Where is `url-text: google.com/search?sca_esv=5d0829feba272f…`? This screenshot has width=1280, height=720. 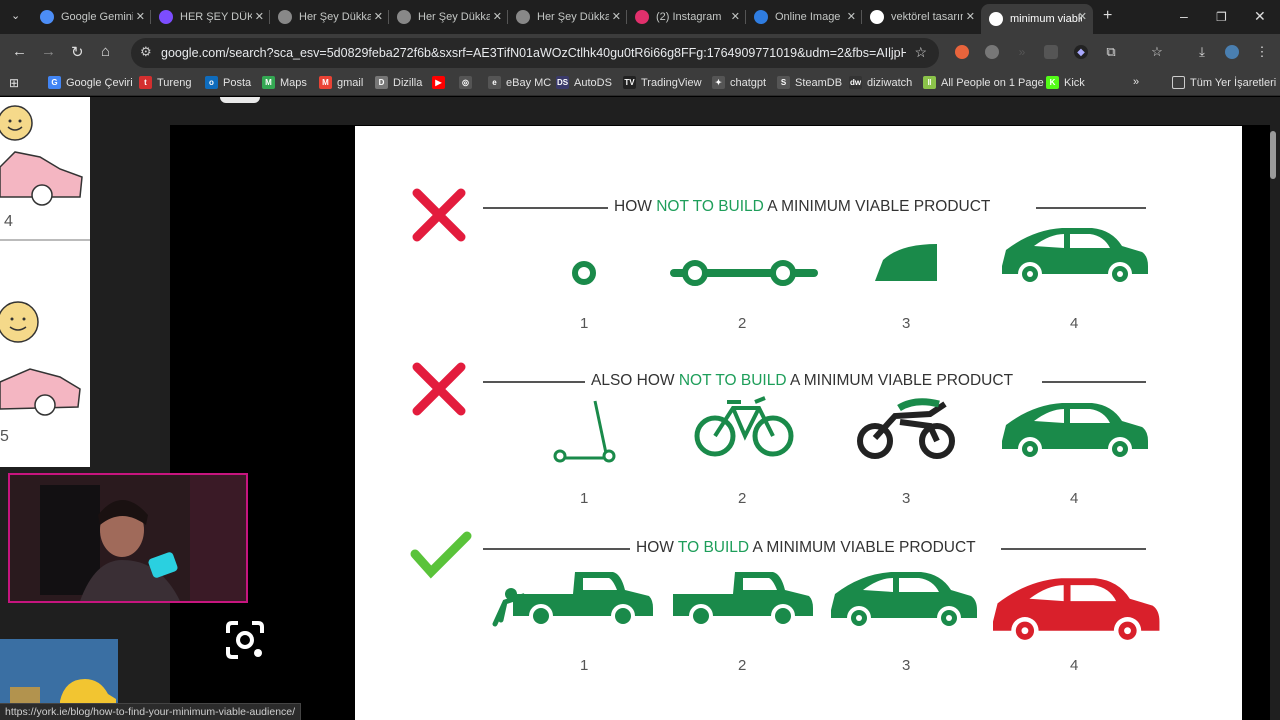
url-text: google.com/search?sca_esv=5d0829feba272f… is located at coordinates (533, 53).